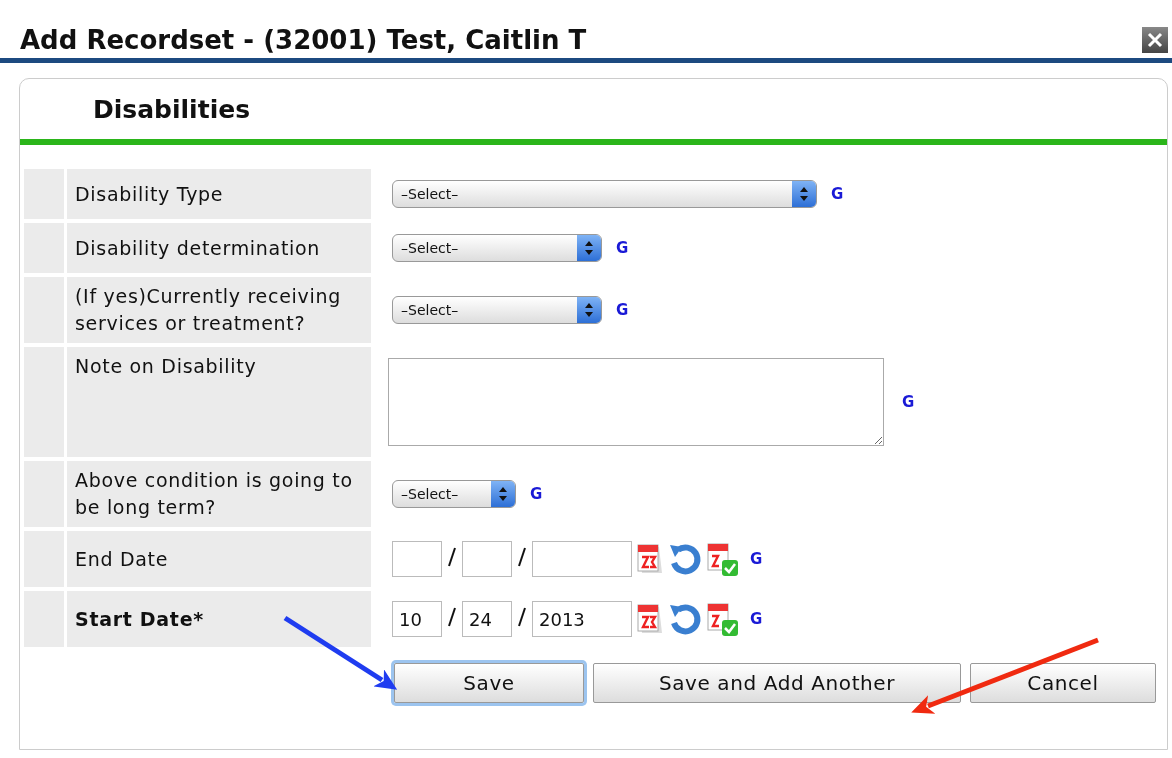 Image resolution: width=1172 pixels, height=758 pixels. I want to click on field-label: Disability determination, so click(219, 248).